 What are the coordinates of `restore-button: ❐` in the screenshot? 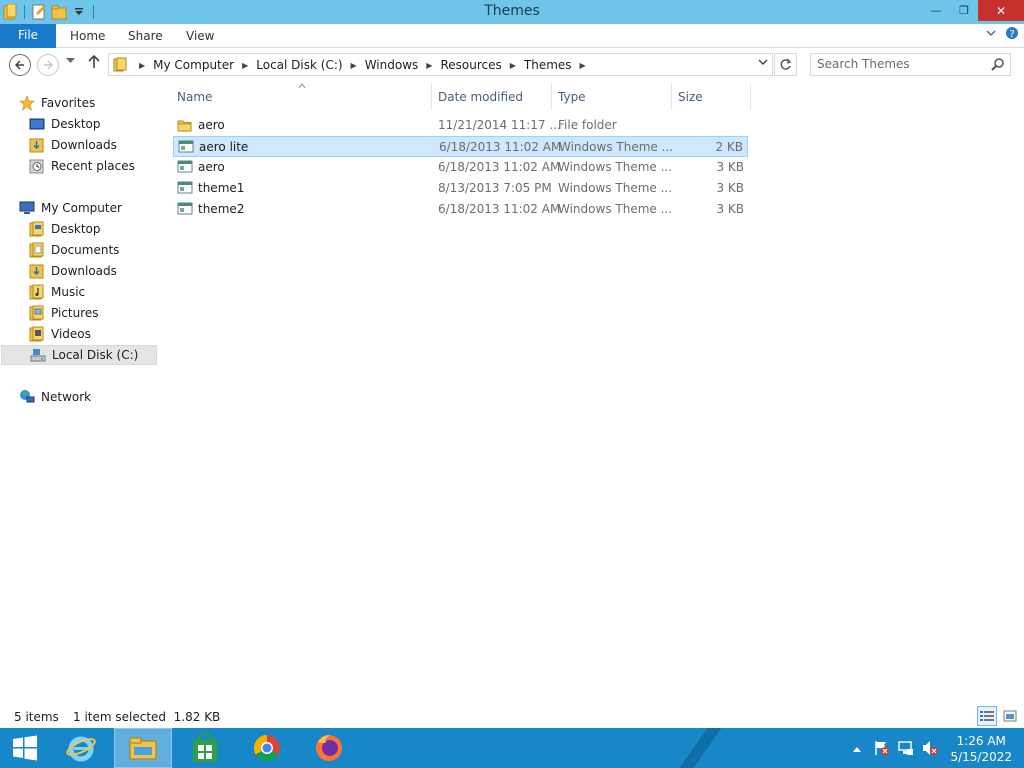 It's located at (964, 10).